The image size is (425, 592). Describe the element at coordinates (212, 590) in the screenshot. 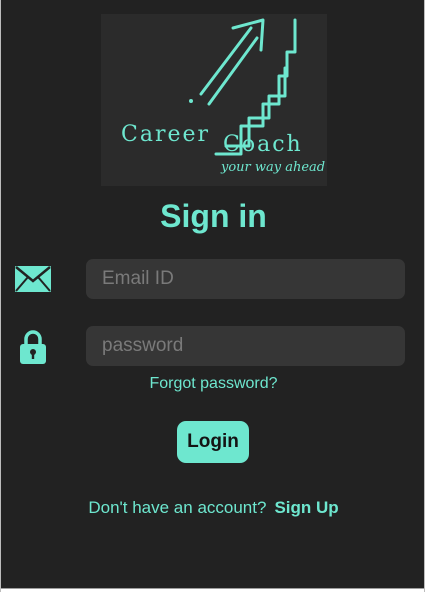

I see `bottom-divider` at that location.